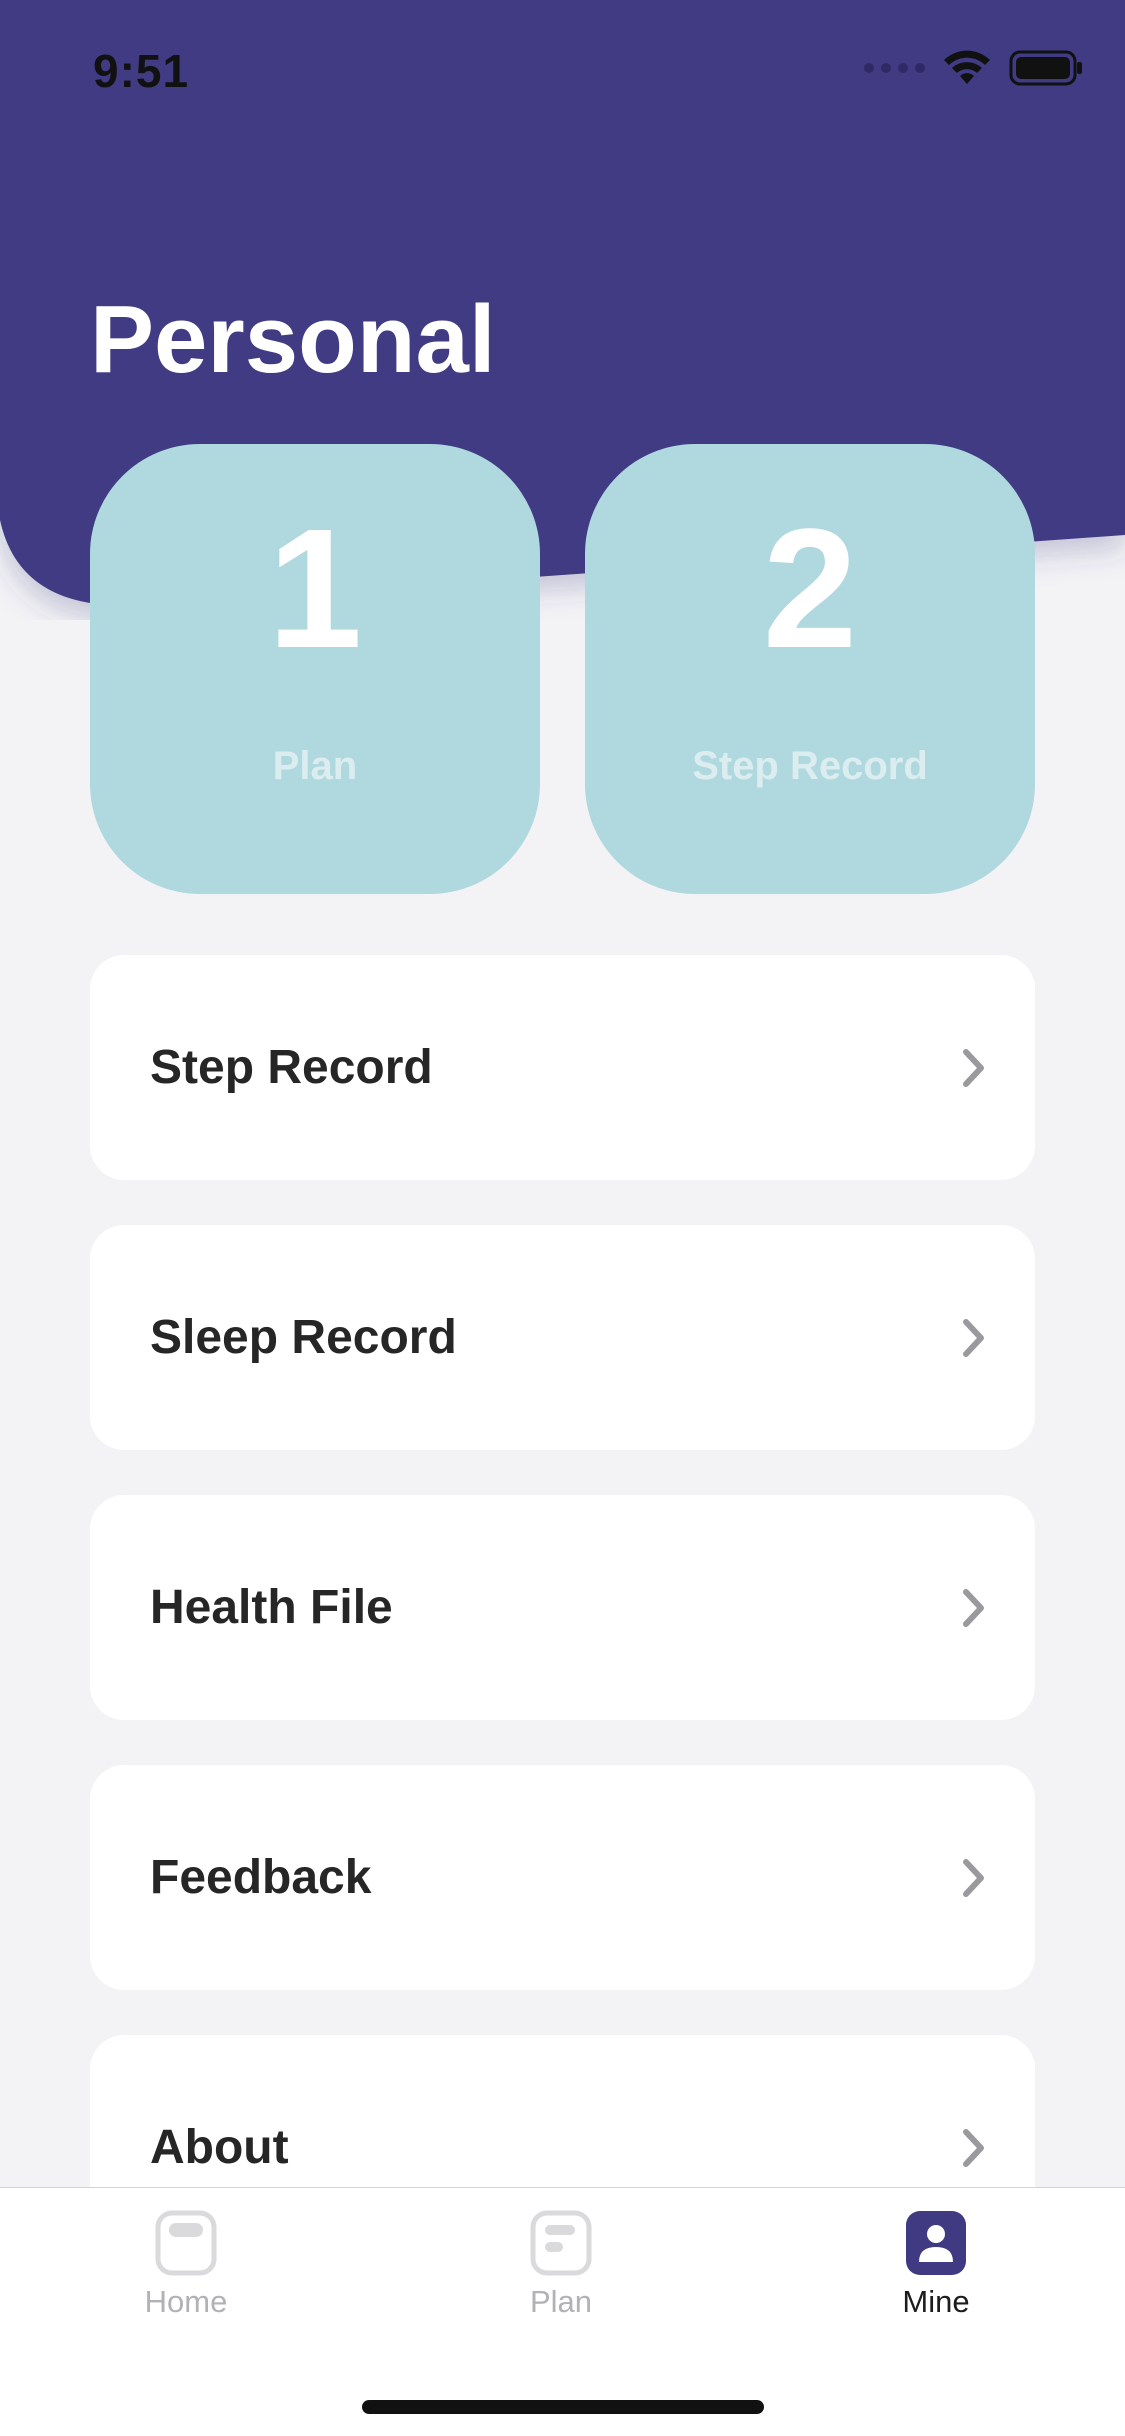 This screenshot has width=1125, height=2436. I want to click on menu-item-feedback: Feedback, so click(562, 1877).